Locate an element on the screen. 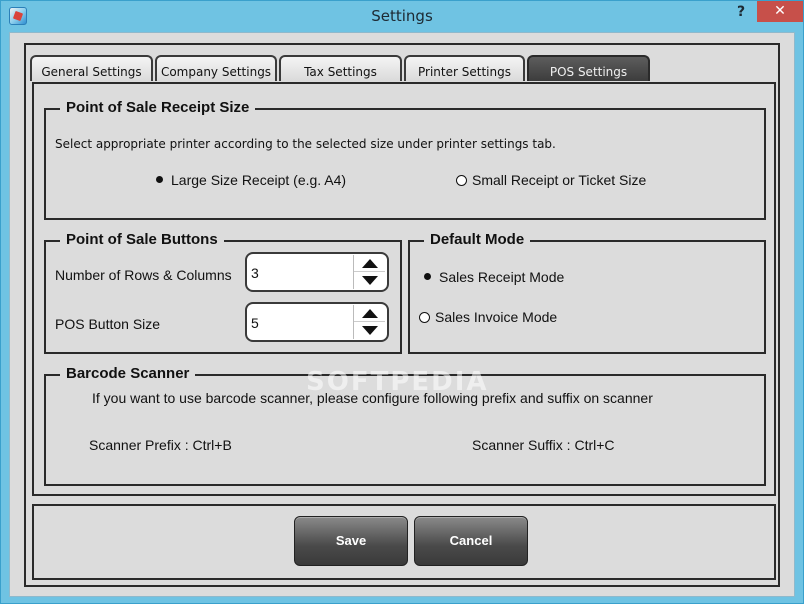 Image resolution: width=804 pixels, height=604 pixels. footer-button-bar: Save Cancel is located at coordinates (404, 542).